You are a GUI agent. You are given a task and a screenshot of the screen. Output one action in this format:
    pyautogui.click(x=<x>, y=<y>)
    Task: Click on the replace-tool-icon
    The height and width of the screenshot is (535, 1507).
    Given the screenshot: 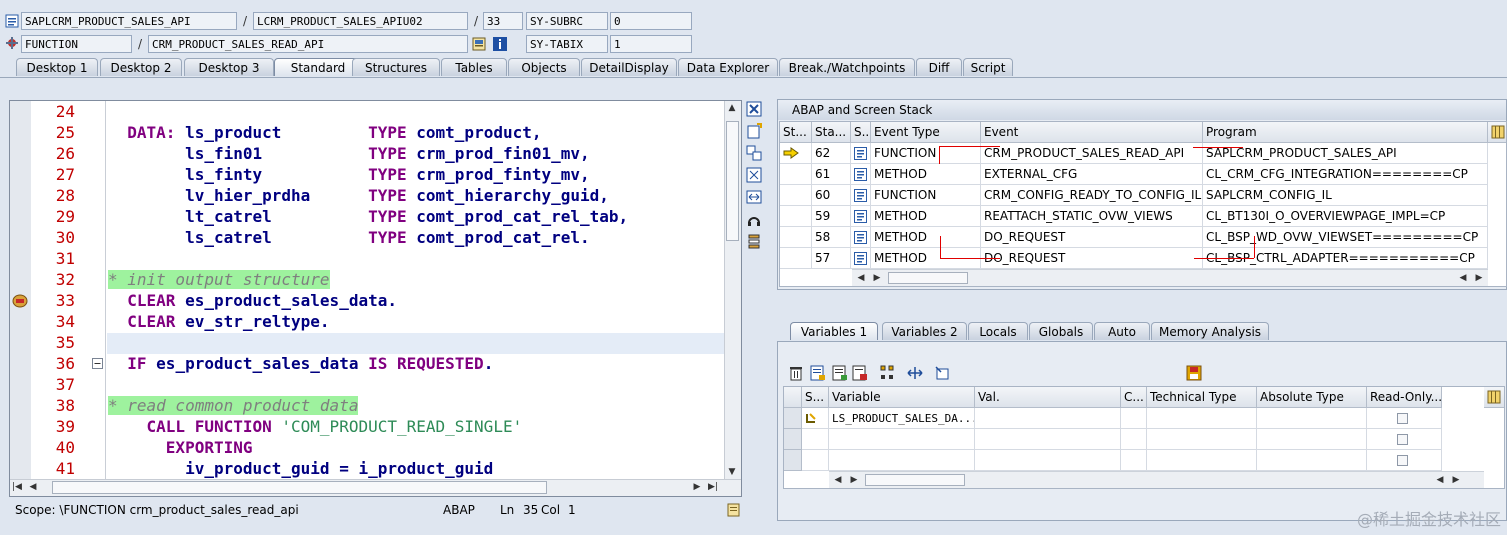 What is the action you would take?
    pyautogui.click(x=754, y=153)
    